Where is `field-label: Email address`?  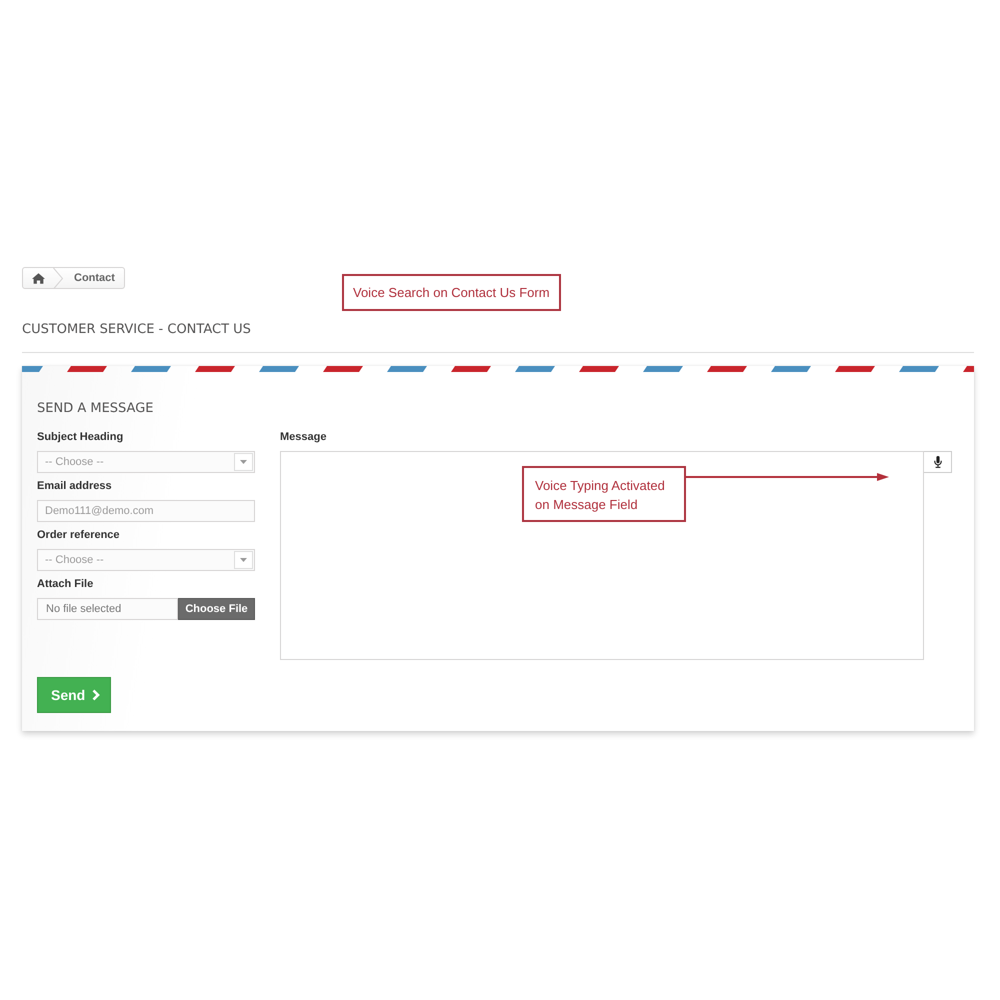 field-label: Email address is located at coordinates (74, 486).